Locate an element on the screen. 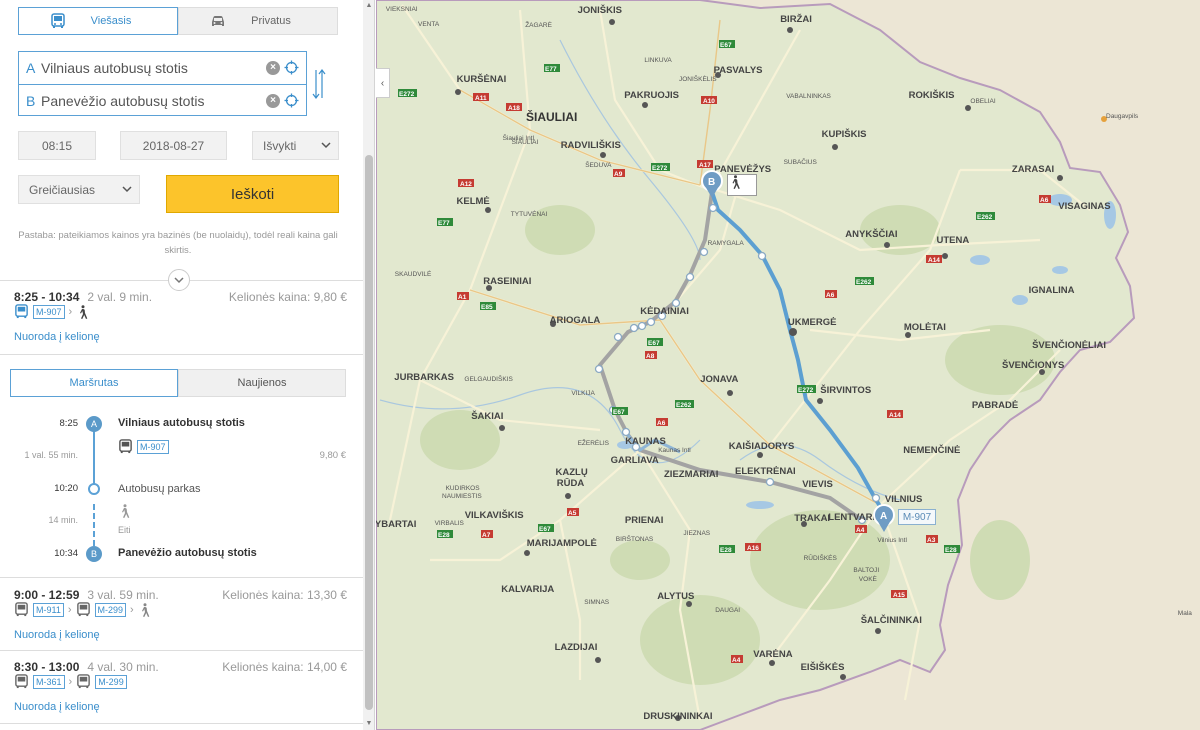 The width and height of the screenshot is (1200, 730). city-label: ŠAKIAI is located at coordinates (487, 416).